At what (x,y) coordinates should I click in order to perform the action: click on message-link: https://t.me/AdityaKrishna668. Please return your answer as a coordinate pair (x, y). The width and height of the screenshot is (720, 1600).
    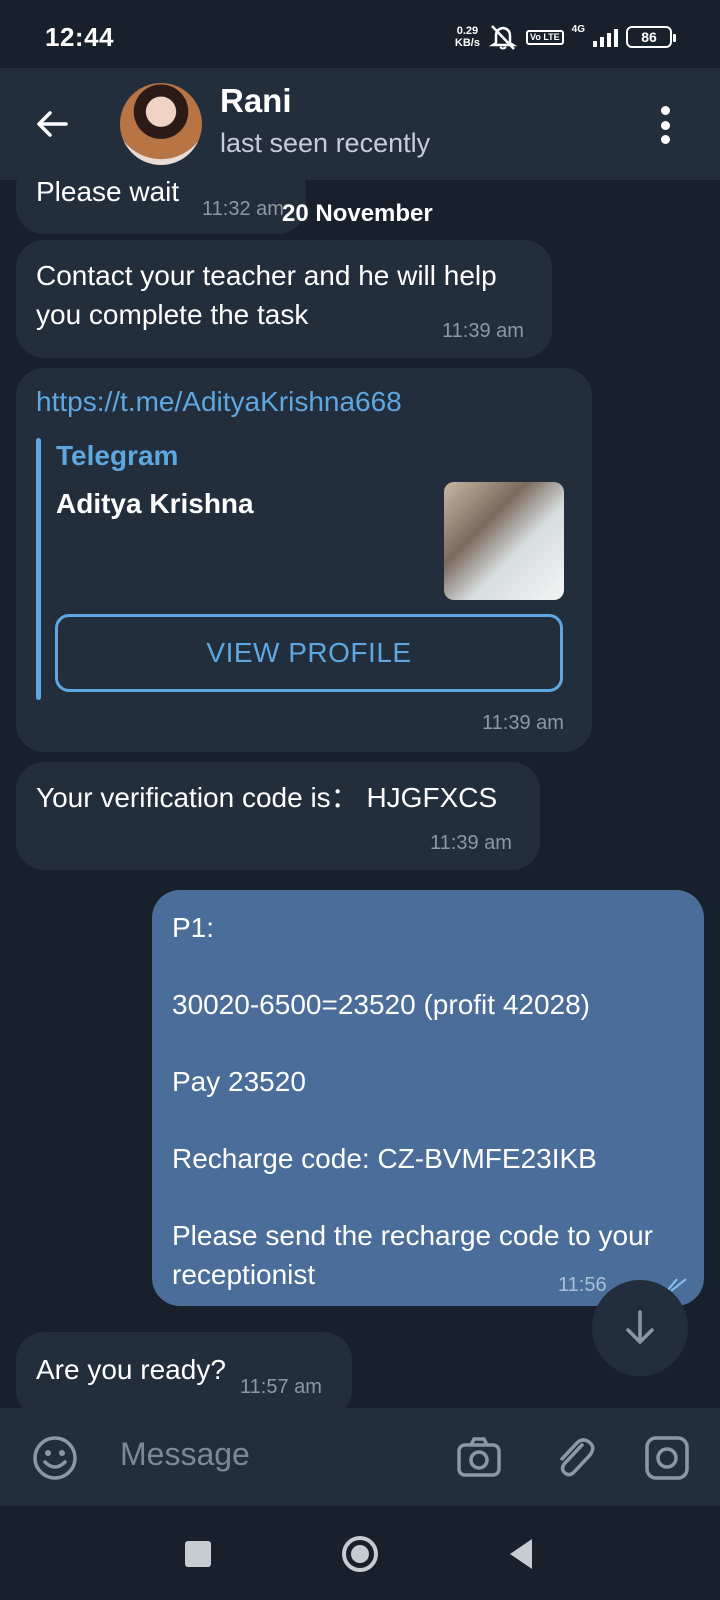
    Looking at the image, I should click on (219, 402).